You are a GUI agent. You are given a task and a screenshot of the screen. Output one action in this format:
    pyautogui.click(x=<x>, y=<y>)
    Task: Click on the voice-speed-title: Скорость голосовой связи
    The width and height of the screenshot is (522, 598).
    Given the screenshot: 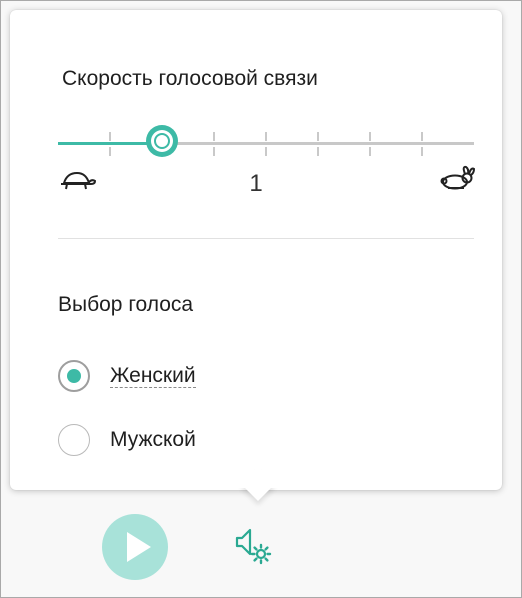 What is the action you would take?
    pyautogui.click(x=190, y=78)
    